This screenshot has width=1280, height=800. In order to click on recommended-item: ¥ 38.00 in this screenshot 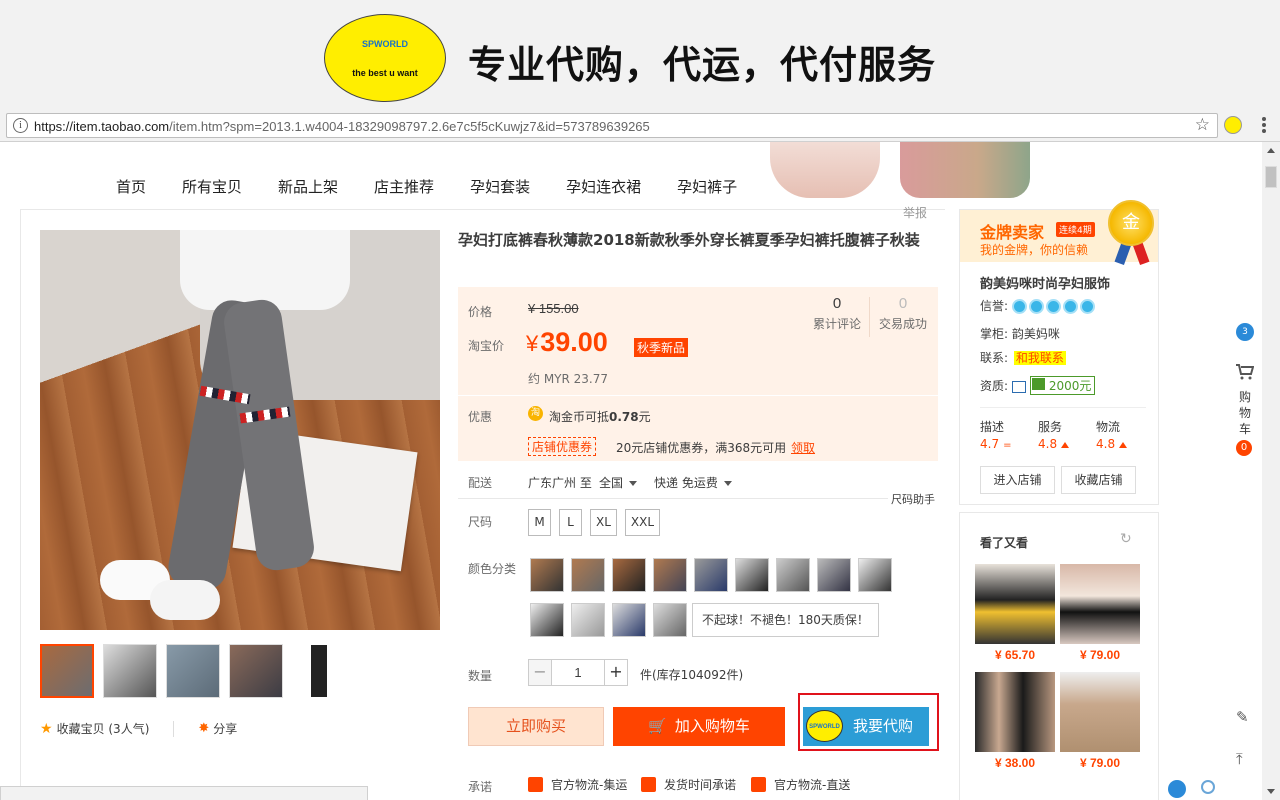, I will do `click(1015, 721)`.